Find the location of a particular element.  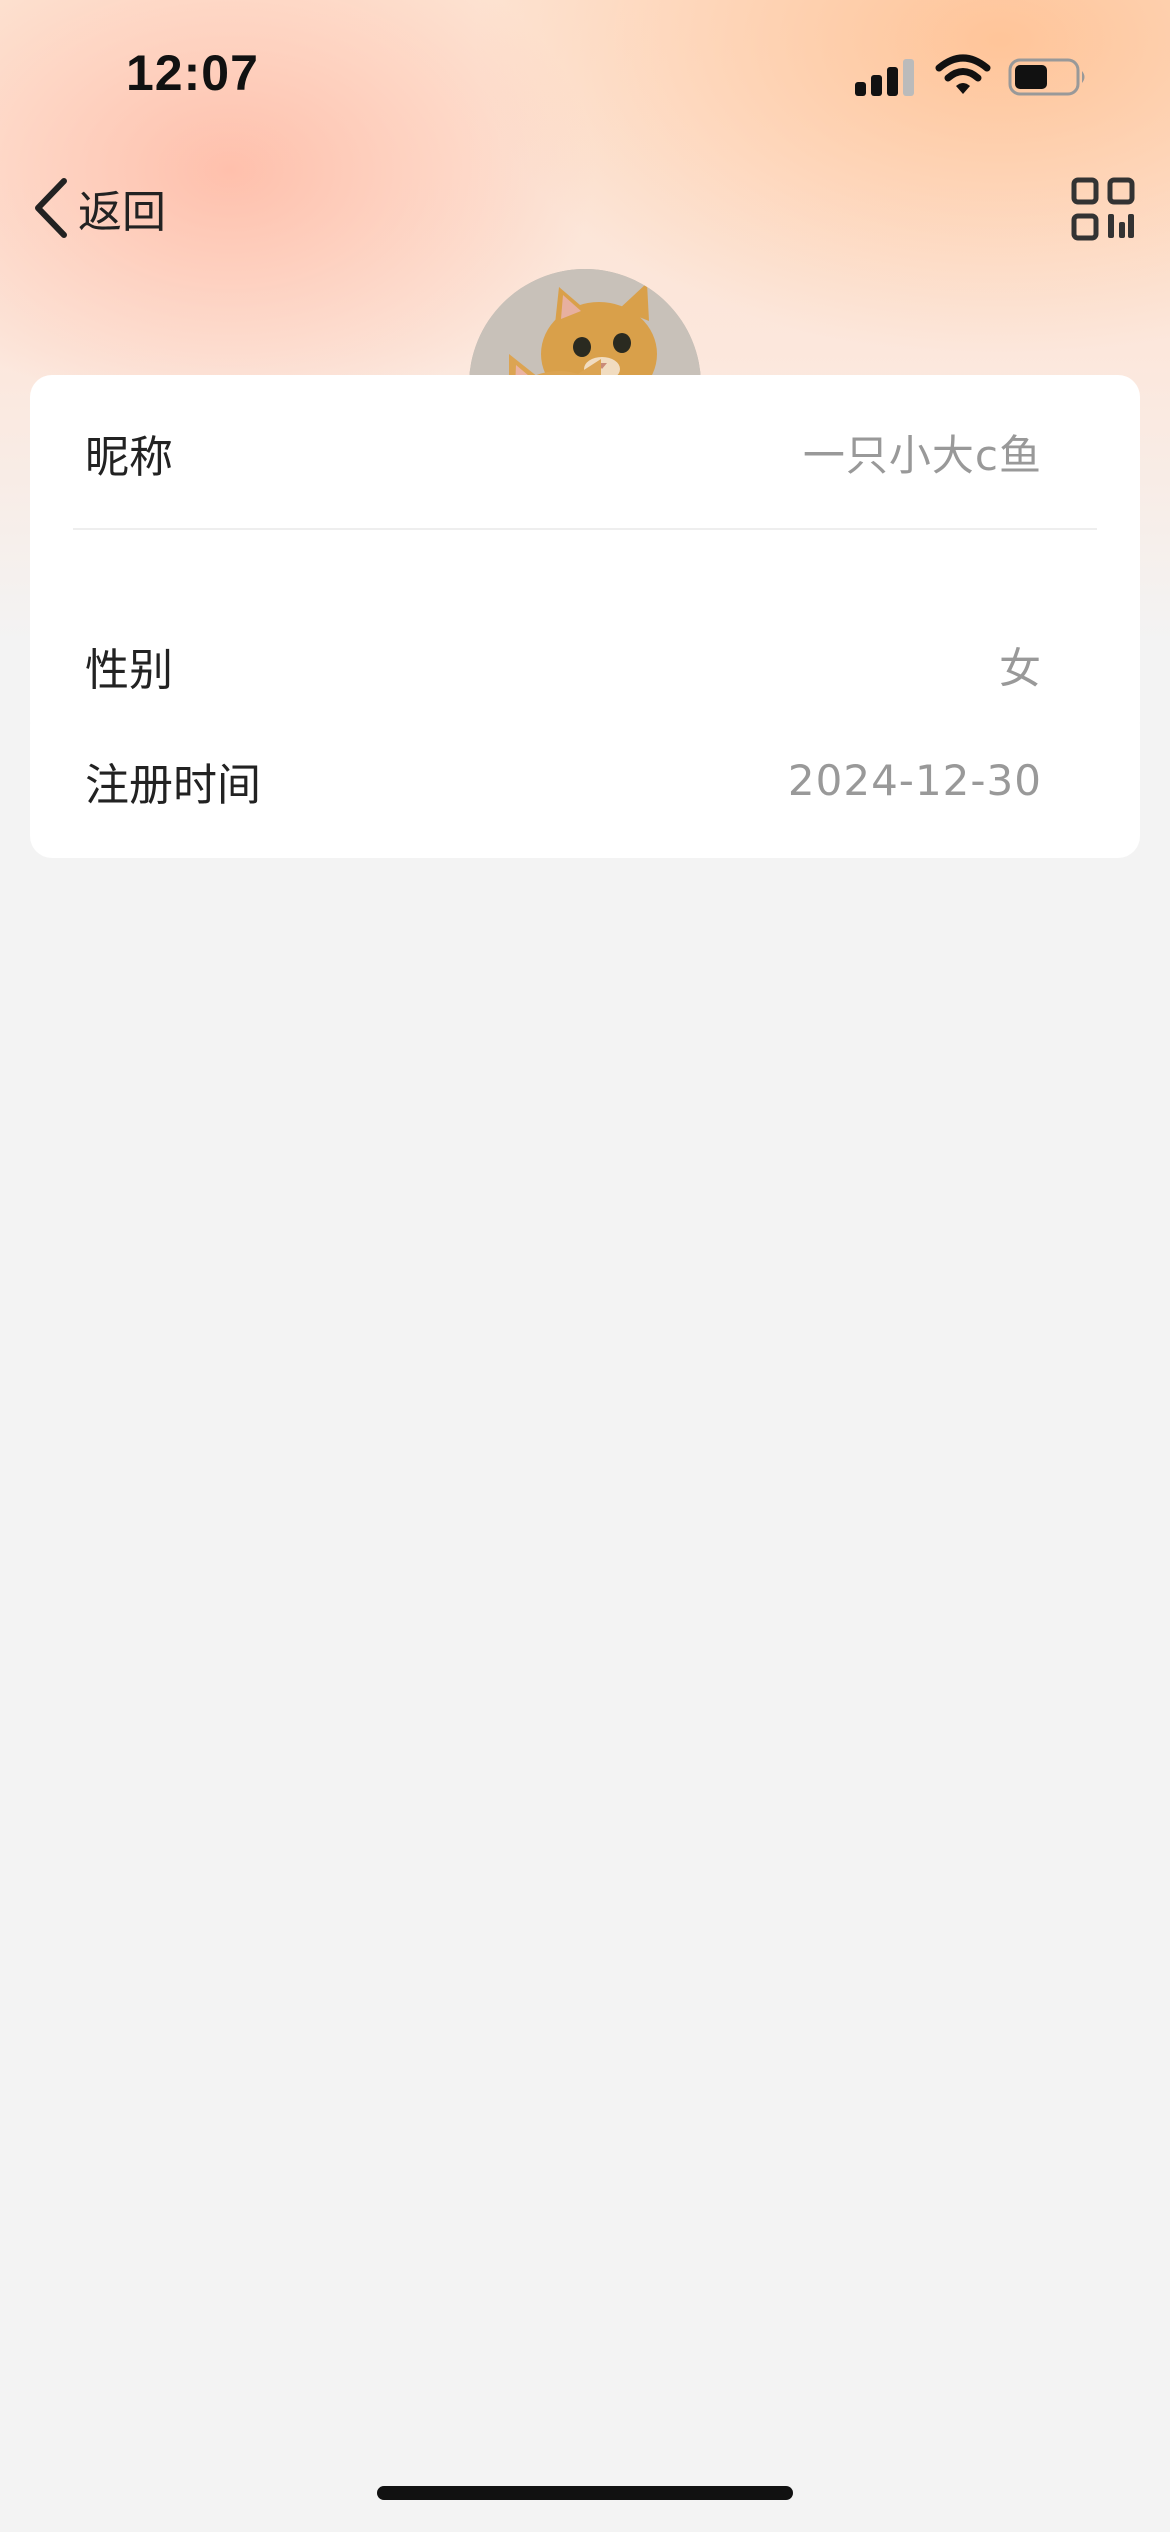

qr-code-button is located at coordinates (1103, 209).